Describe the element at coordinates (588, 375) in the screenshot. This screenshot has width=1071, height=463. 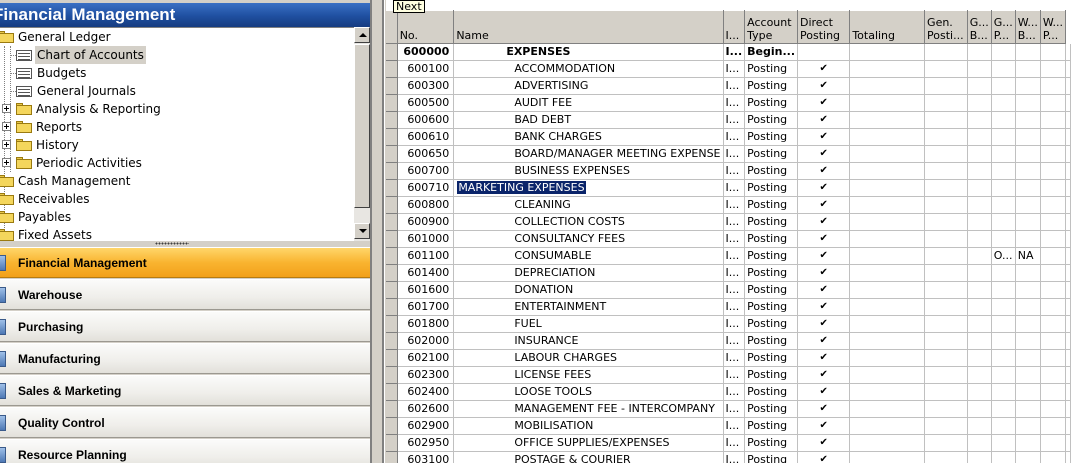
I see `cell-account-name: LICENSE FEES` at that location.